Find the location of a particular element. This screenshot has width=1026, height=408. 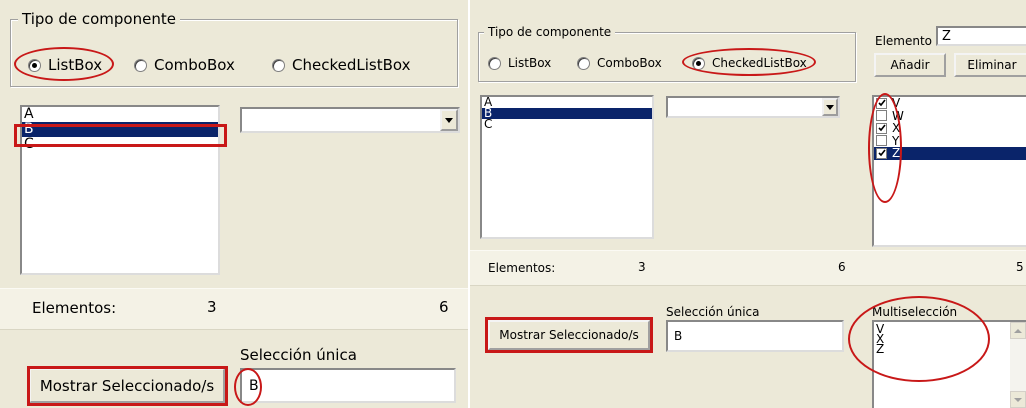

checked-list-item: Z is located at coordinates (950, 153).